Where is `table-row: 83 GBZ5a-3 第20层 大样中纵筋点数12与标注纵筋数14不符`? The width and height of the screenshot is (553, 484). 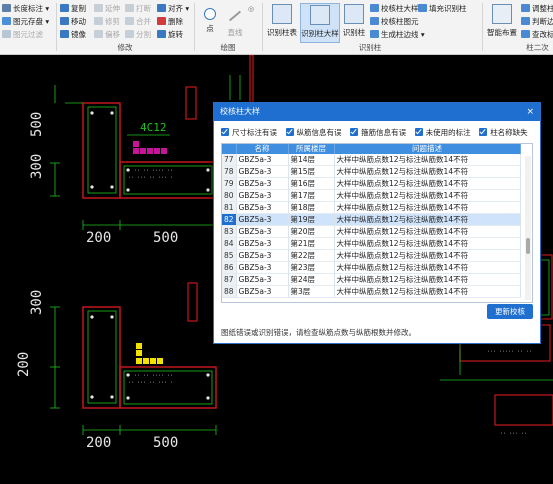
table-row: 83 GBZ5a-3 第20层 大样中纵筋点数12与标注纵筋数14不符 is located at coordinates (371, 231).